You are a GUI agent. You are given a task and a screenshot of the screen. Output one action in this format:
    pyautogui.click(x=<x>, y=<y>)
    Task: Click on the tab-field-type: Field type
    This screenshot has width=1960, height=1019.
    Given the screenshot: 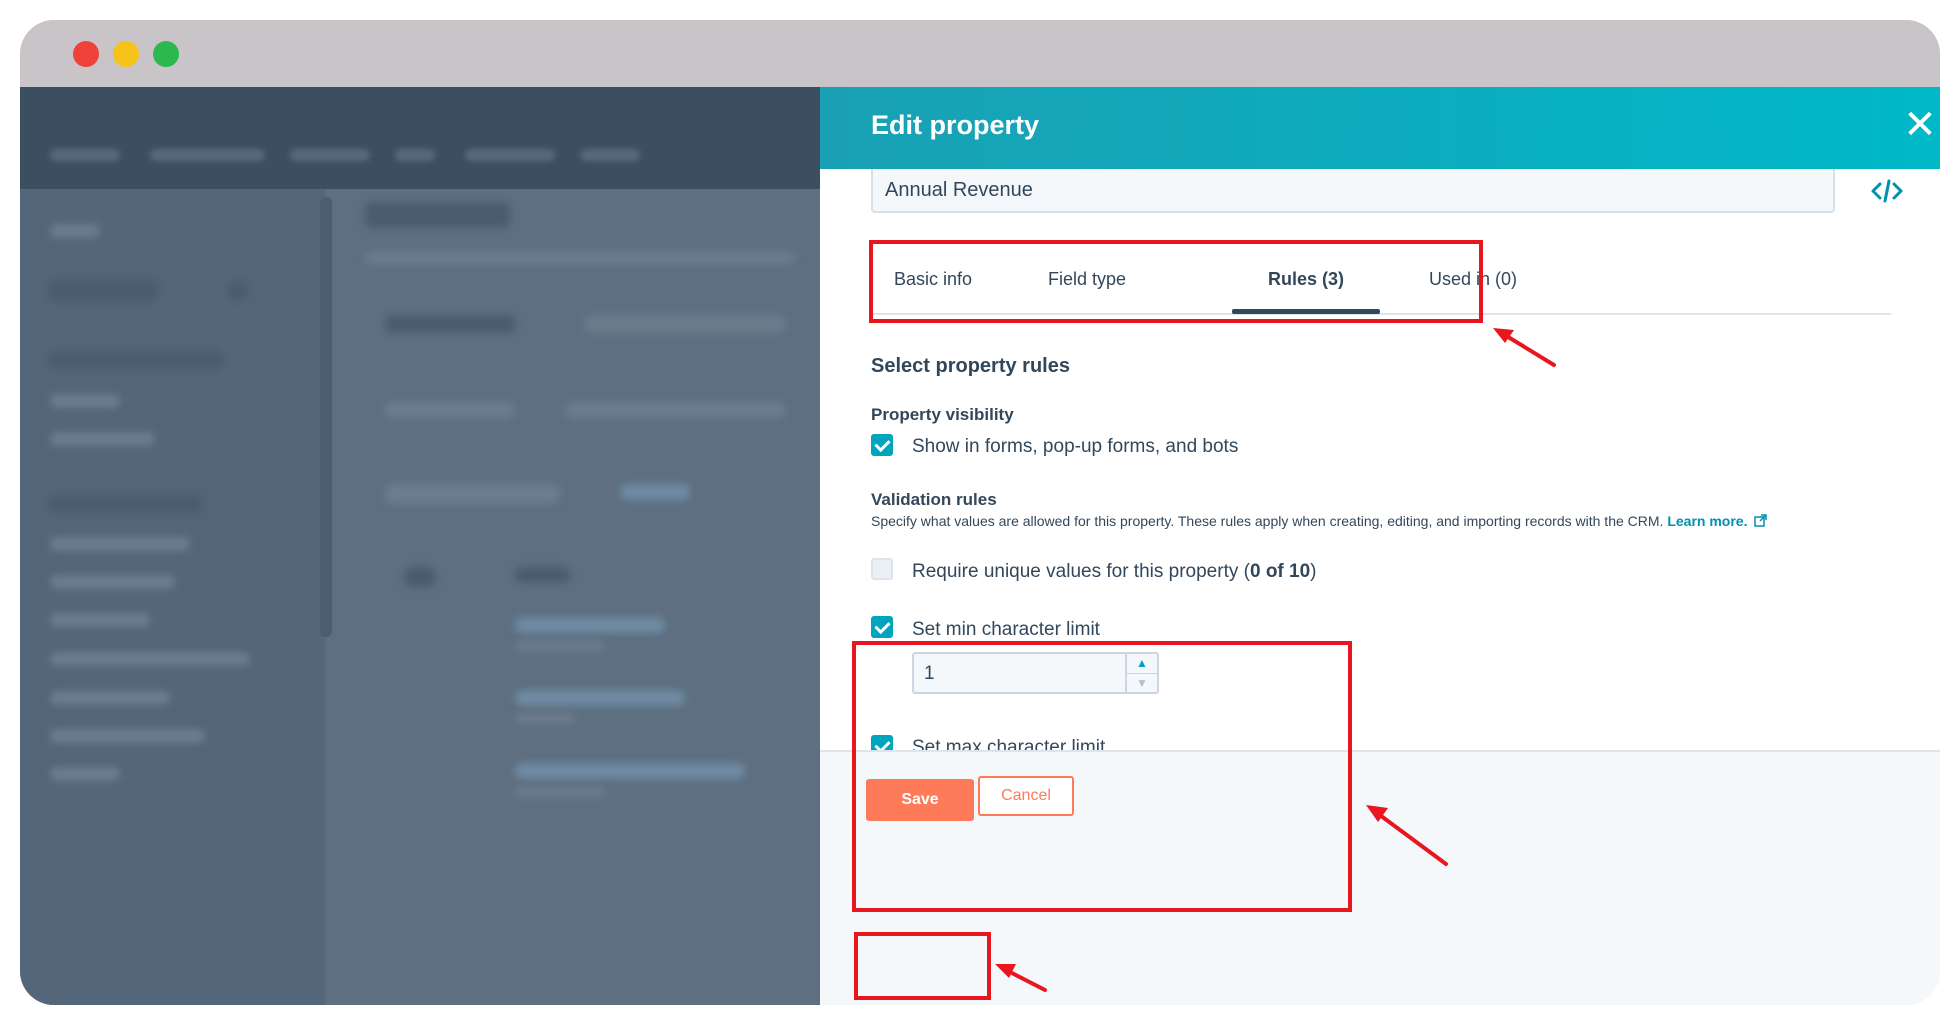 What is the action you would take?
    pyautogui.click(x=1087, y=285)
    